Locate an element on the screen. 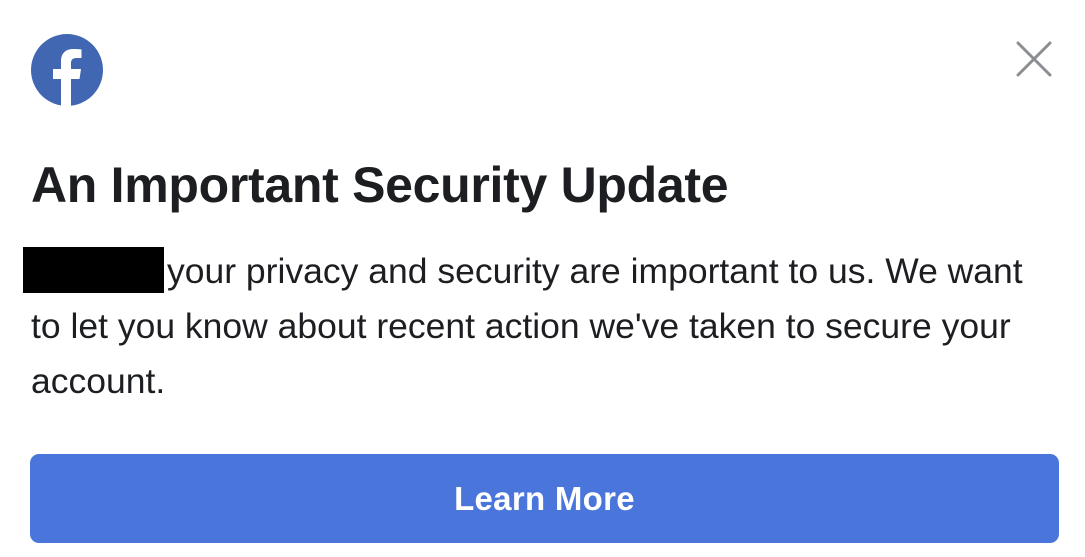 The width and height of the screenshot is (1085, 557). redacted-name-block is located at coordinates (93, 270).